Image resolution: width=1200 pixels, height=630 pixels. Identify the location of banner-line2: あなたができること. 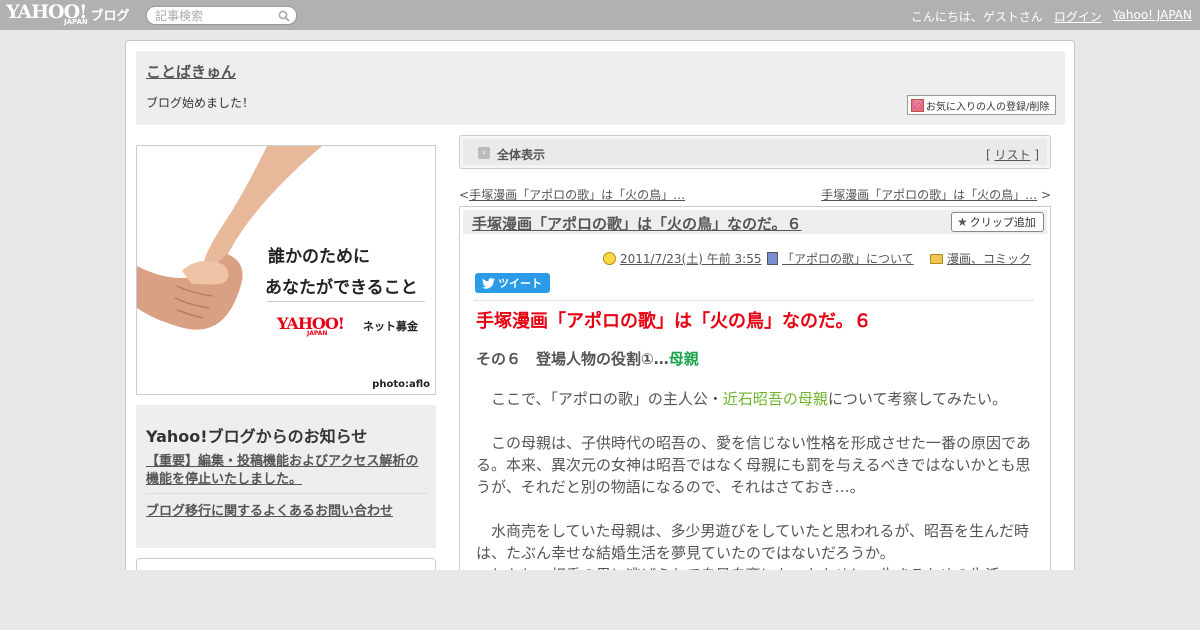
(341, 288).